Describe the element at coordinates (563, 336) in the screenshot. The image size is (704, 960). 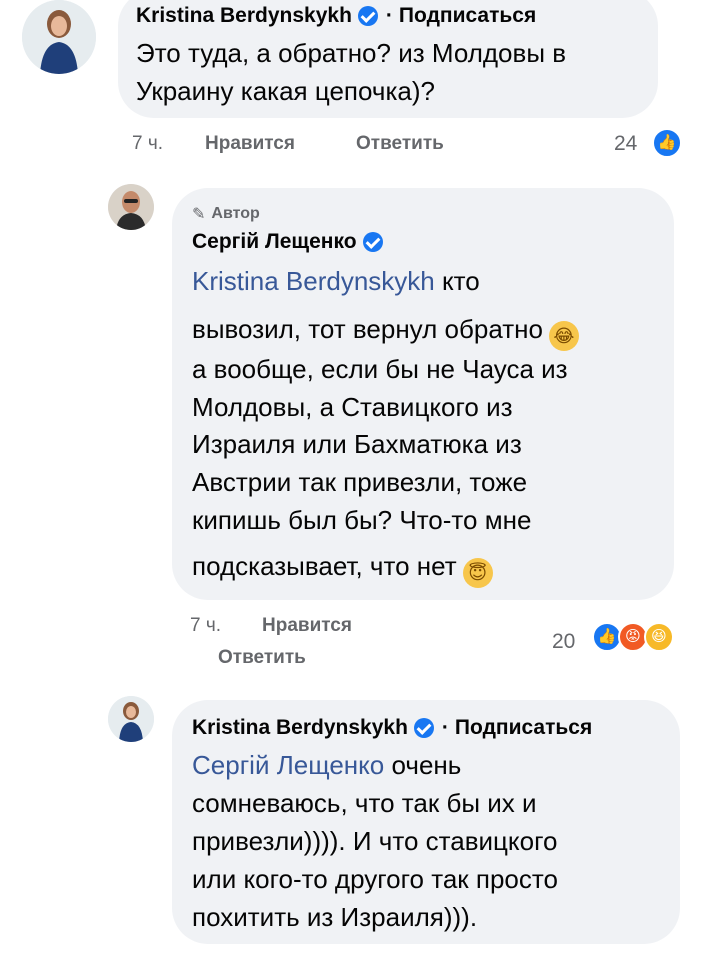
I see `laughing-emoji-icon: 😂` at that location.